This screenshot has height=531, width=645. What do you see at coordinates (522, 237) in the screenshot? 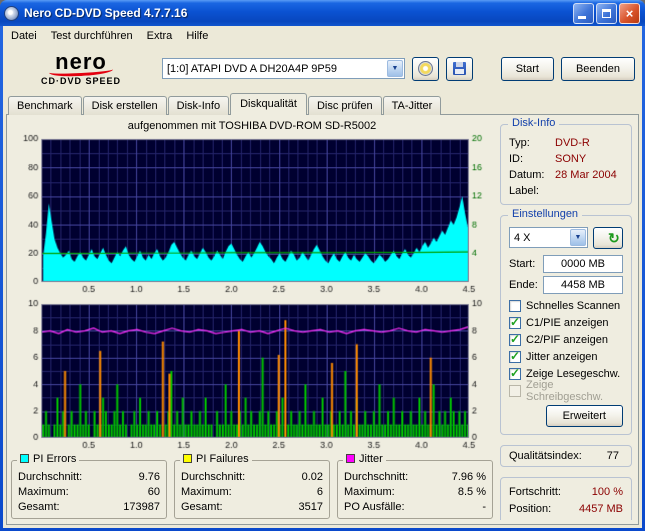
I see `speed-selector-value: 4 X` at bounding box center [522, 237].